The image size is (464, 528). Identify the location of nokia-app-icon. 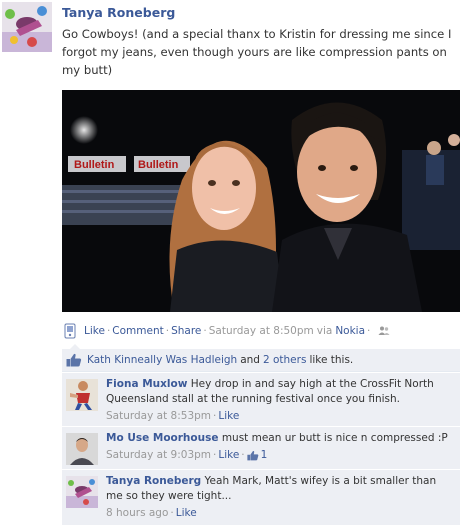
(70, 331).